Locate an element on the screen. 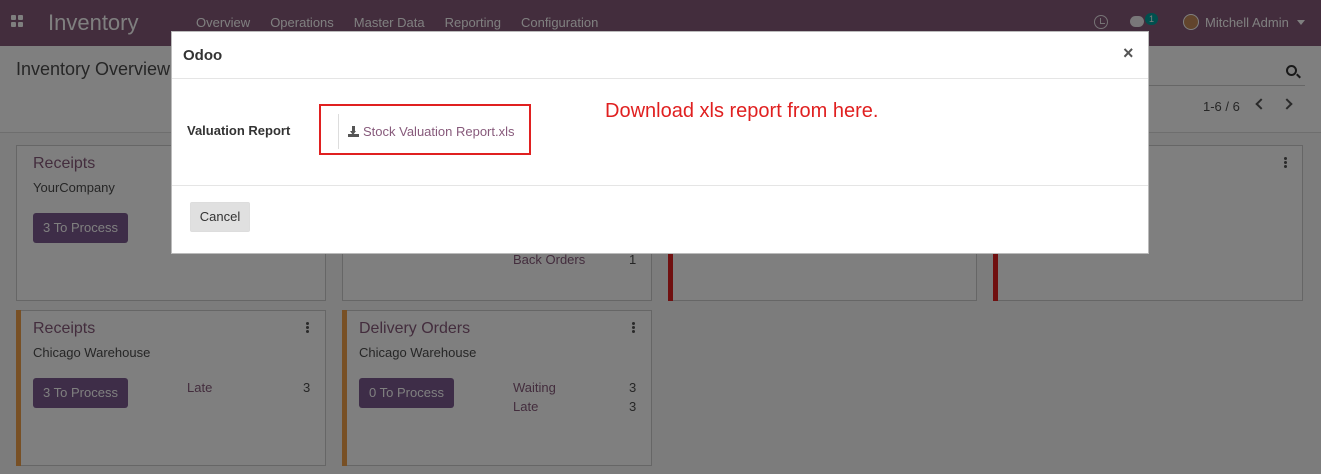 The image size is (1321, 474). dialog-title: Odoo is located at coordinates (203, 55).